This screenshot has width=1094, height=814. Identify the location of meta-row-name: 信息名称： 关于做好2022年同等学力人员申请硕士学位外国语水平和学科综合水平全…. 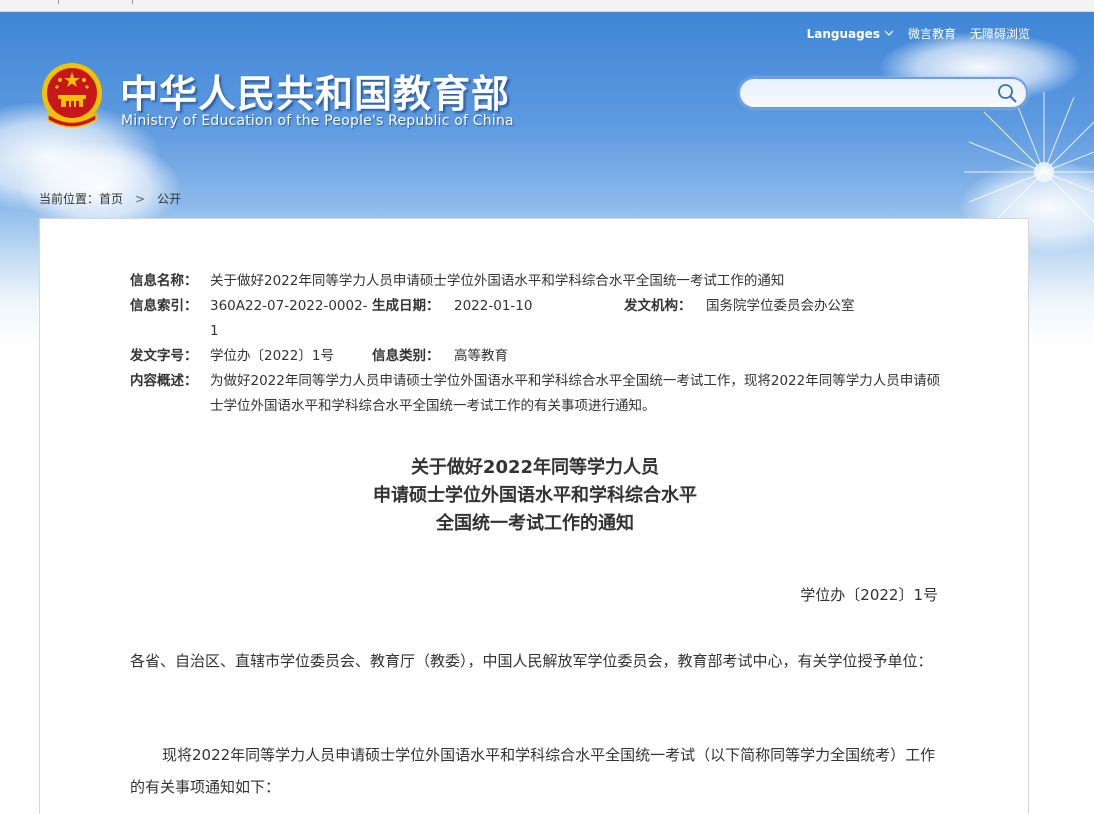
(540, 281).